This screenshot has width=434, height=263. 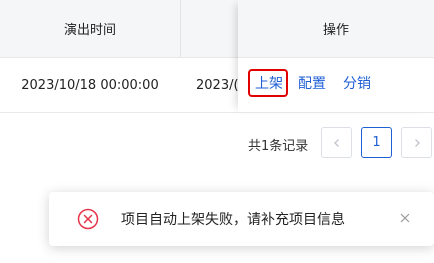 I want to click on next-page-button, so click(x=416, y=142).